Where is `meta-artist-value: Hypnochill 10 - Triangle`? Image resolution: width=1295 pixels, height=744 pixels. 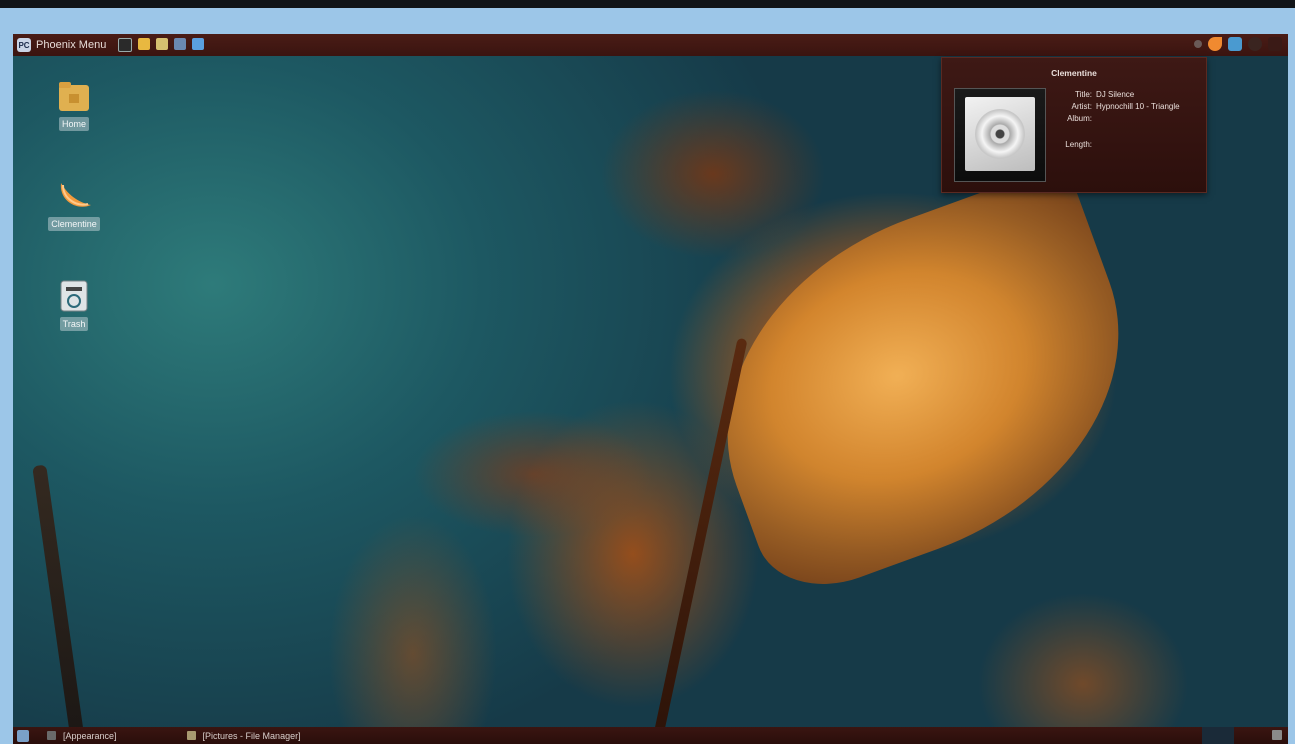
meta-artist-value: Hypnochill 10 - Triangle is located at coordinates (1138, 106).